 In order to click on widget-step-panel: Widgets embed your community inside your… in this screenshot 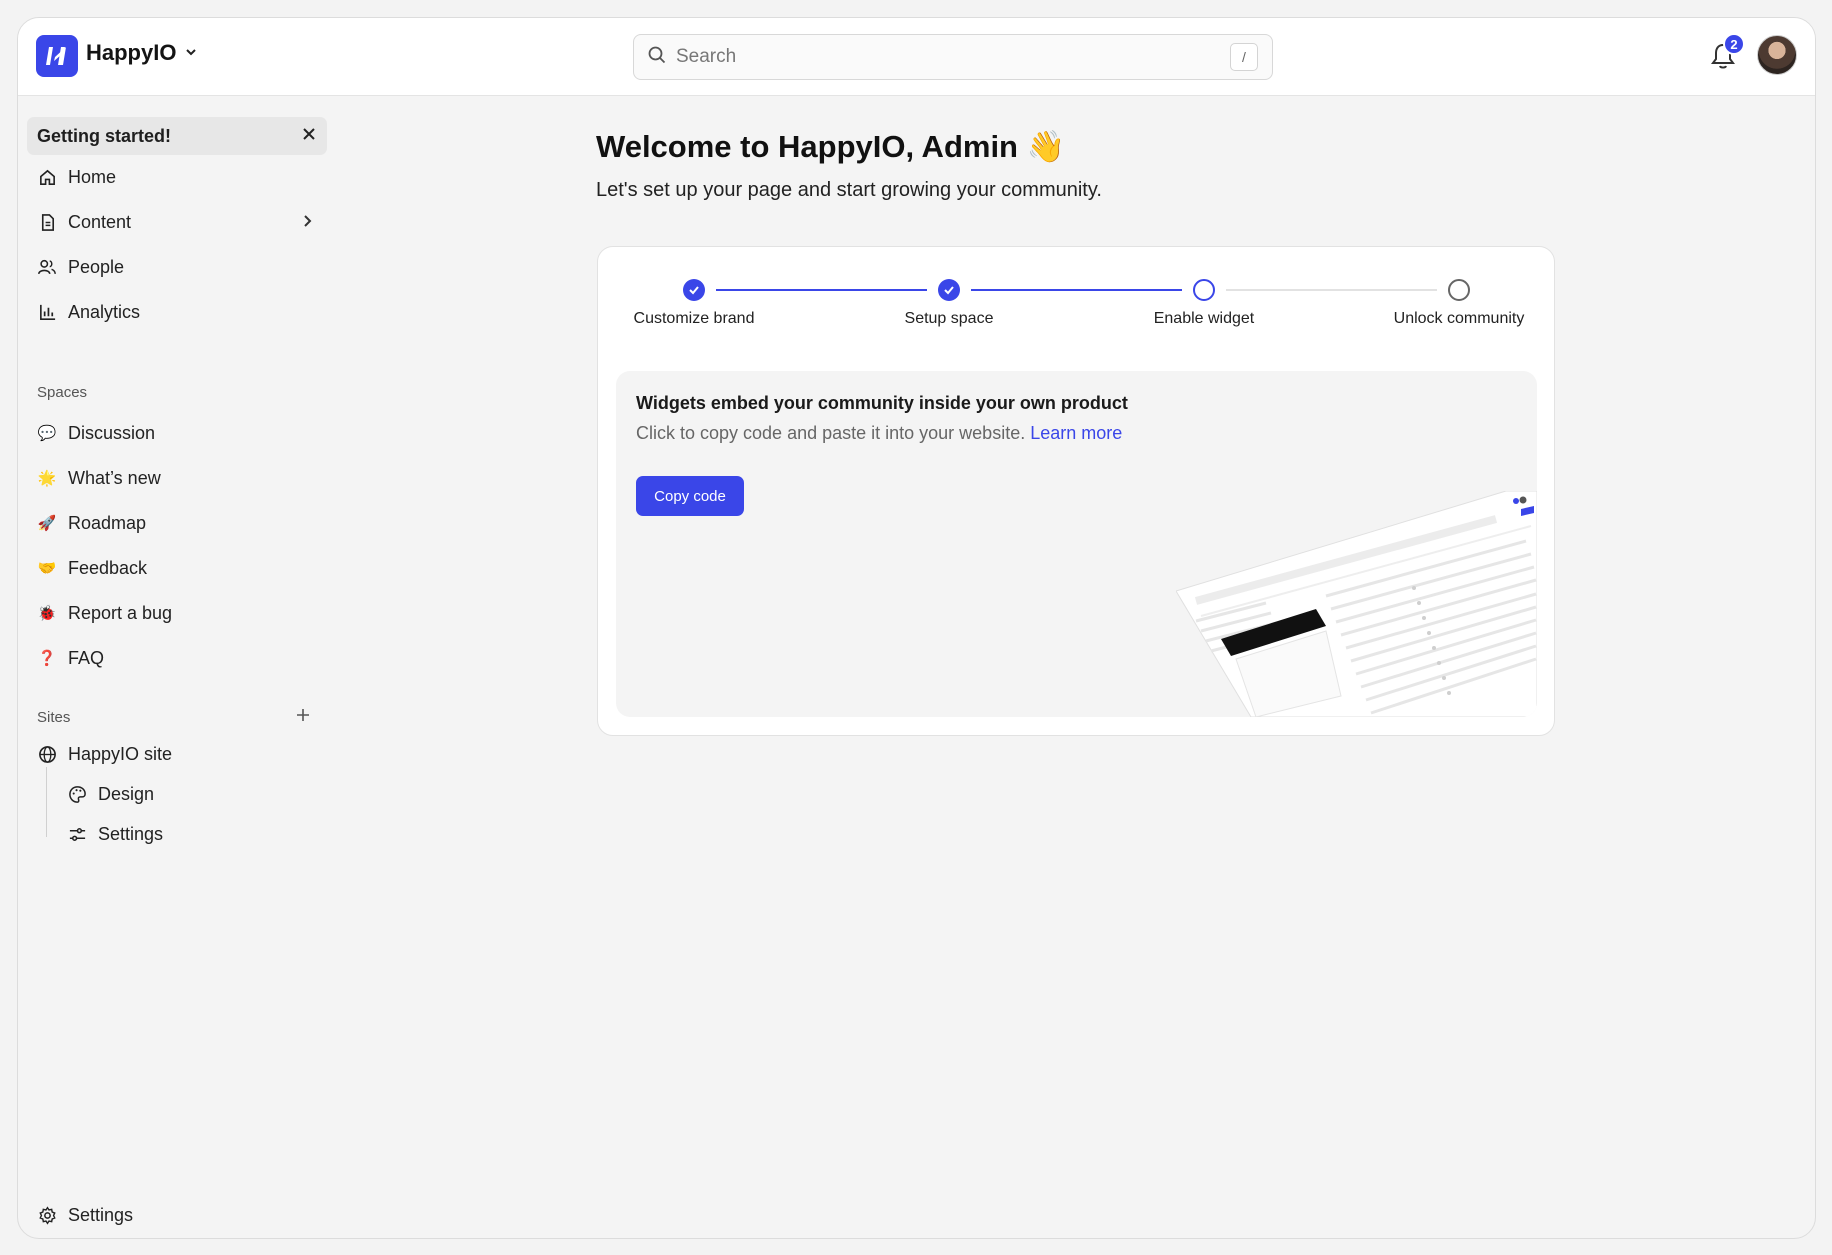, I will do `click(1076, 544)`.